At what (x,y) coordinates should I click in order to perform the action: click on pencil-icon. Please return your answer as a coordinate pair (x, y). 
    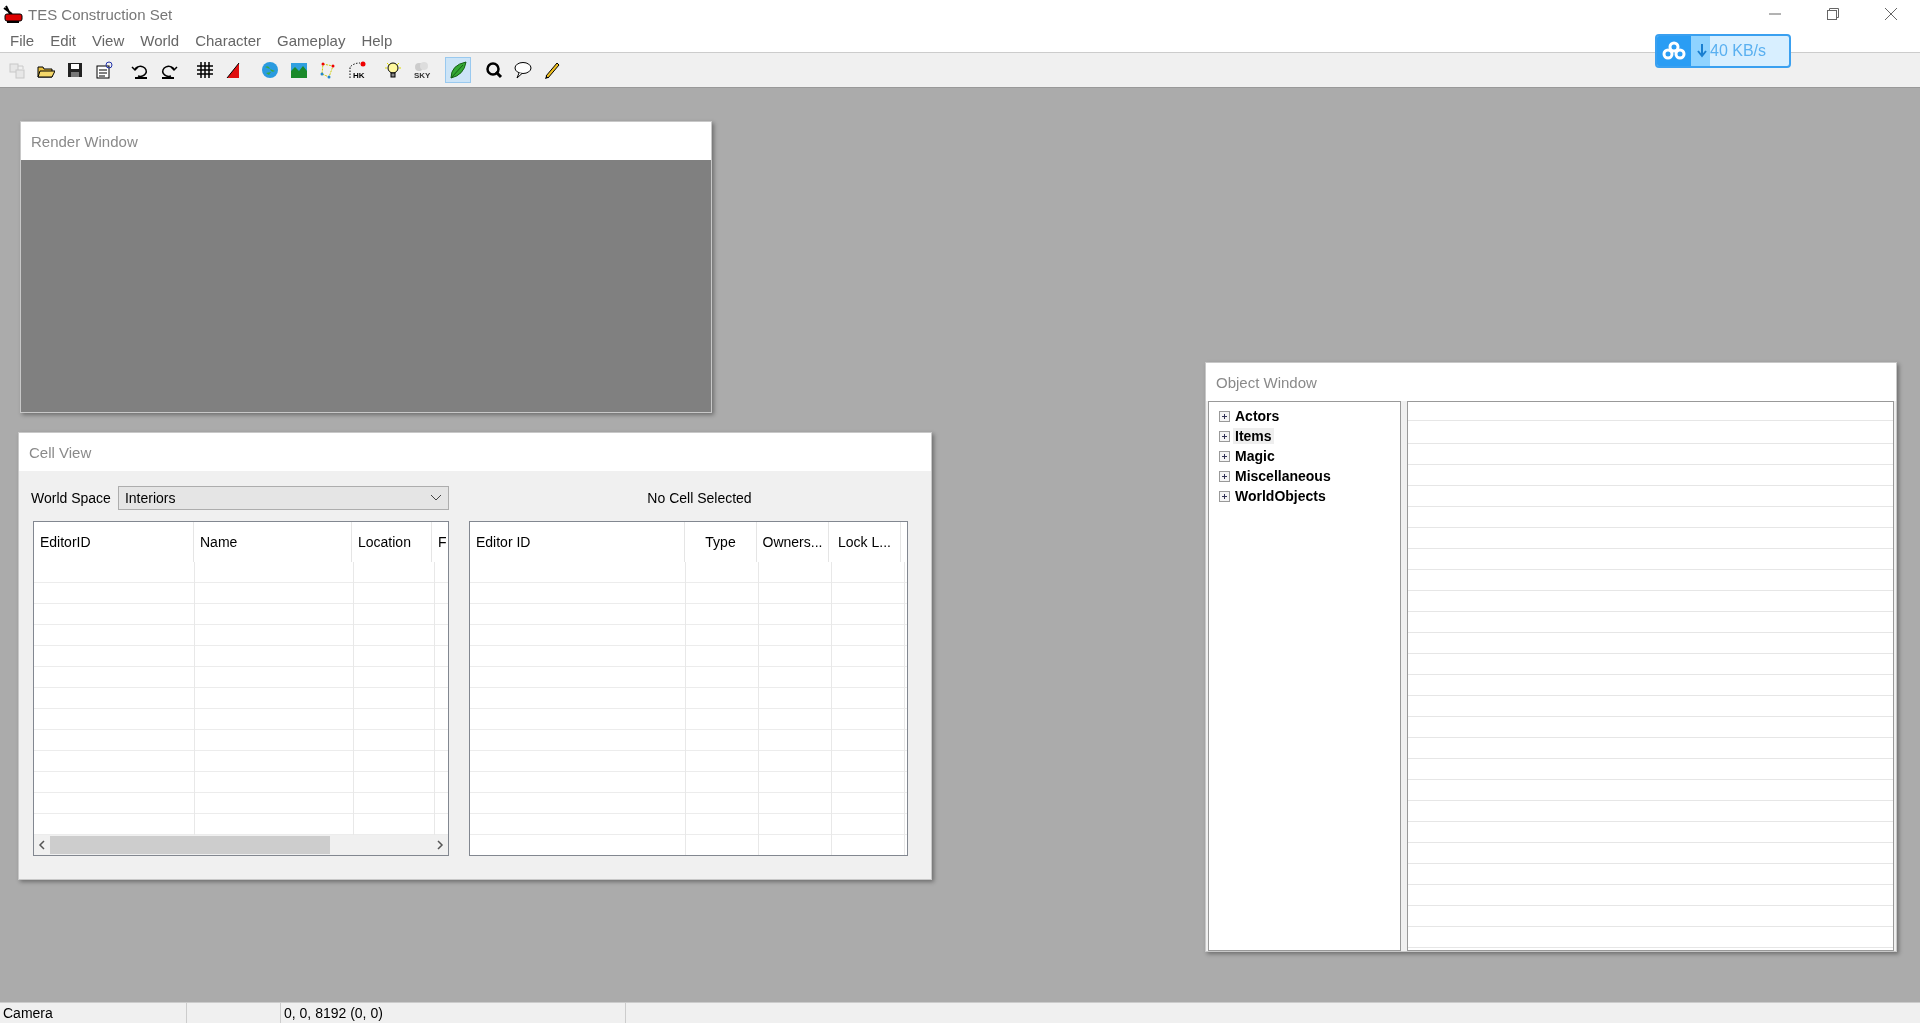
    Looking at the image, I should click on (552, 70).